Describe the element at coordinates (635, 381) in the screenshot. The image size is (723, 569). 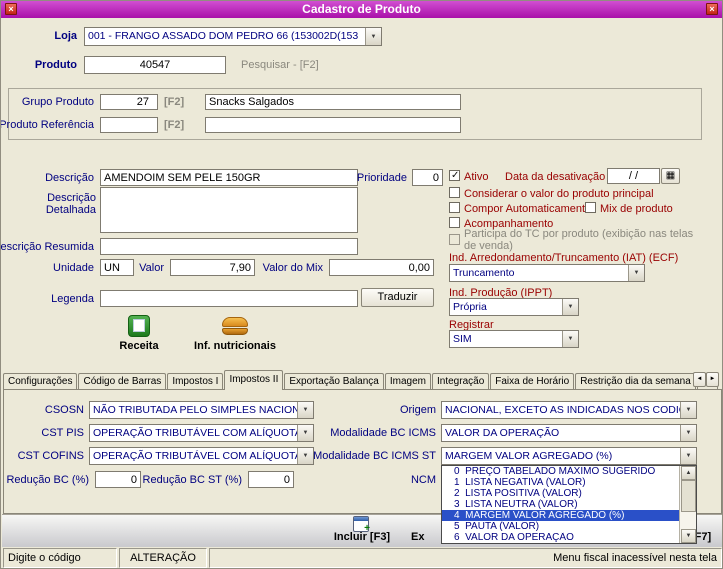
I see `tab-restricao-dia-da-semana: Restrição dia da semana` at that location.